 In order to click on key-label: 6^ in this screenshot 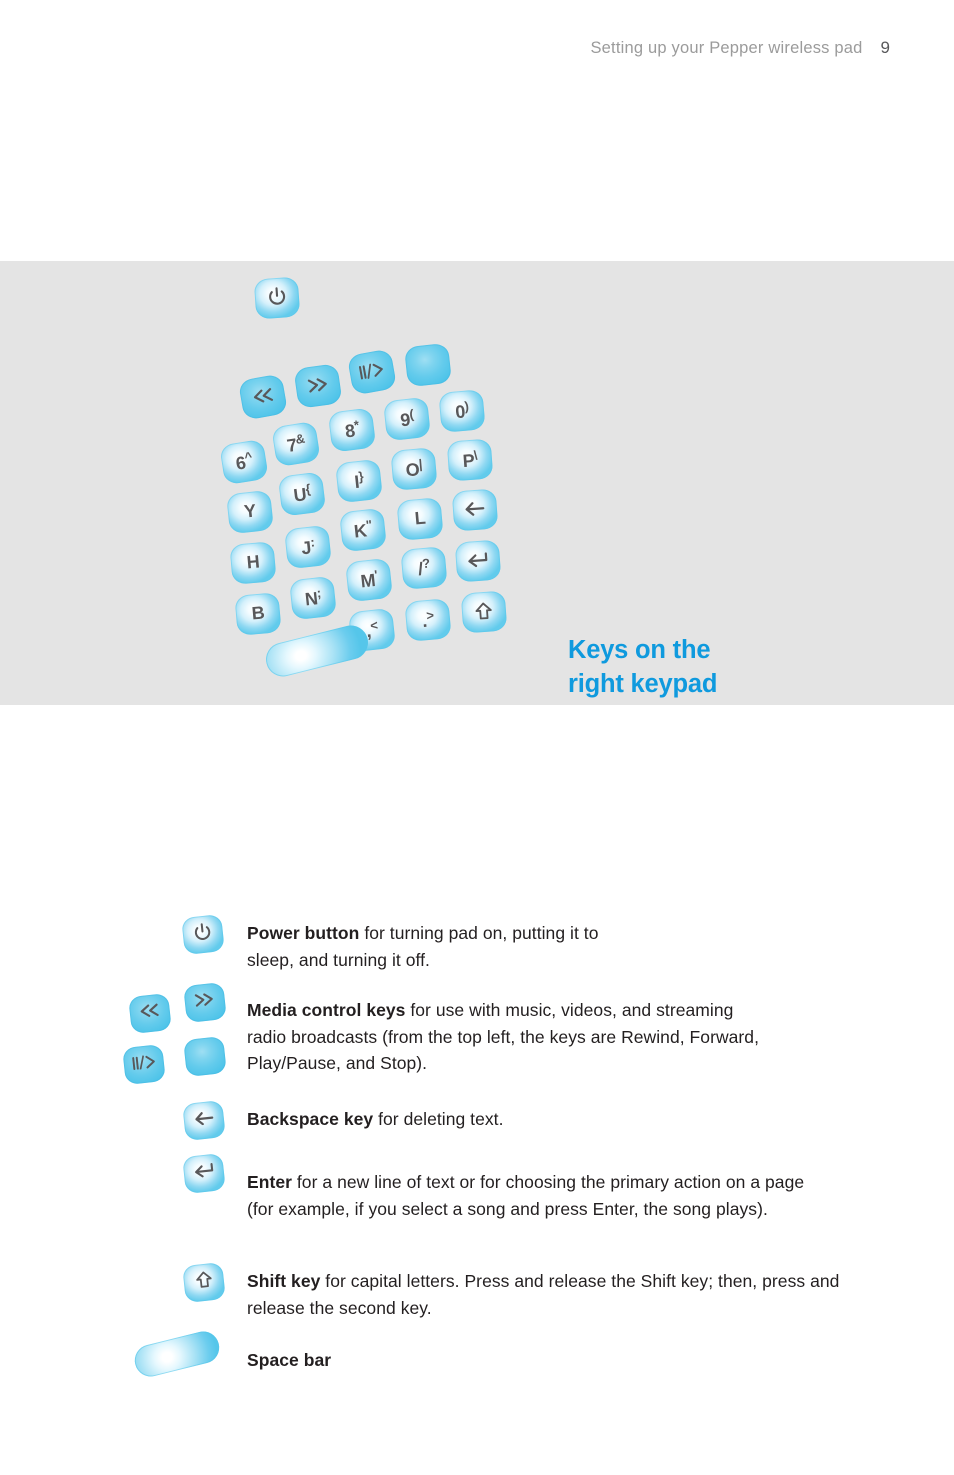, I will do `click(244, 461)`.